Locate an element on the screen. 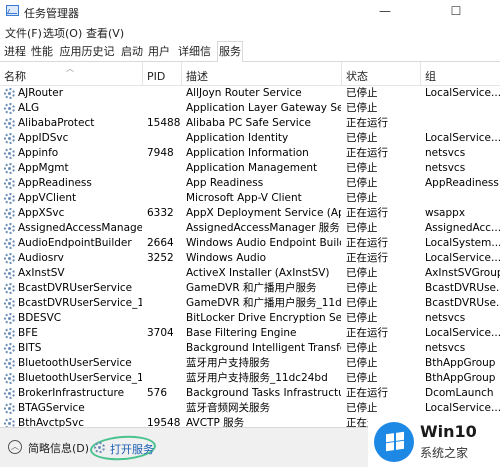 This screenshot has width=500, height=467. service-name: BluetoothUserService is located at coordinates (75, 363).